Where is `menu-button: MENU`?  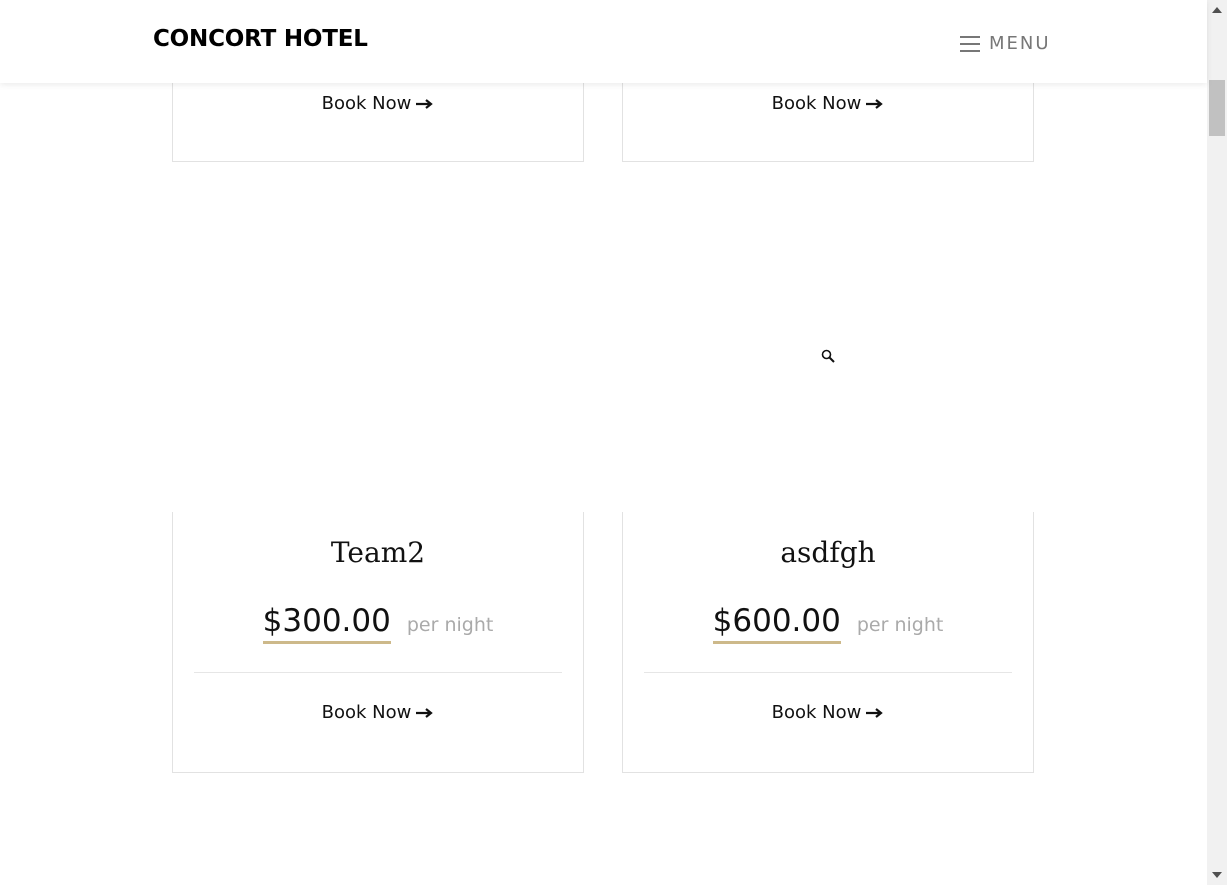
menu-button: MENU is located at coordinates (1005, 43).